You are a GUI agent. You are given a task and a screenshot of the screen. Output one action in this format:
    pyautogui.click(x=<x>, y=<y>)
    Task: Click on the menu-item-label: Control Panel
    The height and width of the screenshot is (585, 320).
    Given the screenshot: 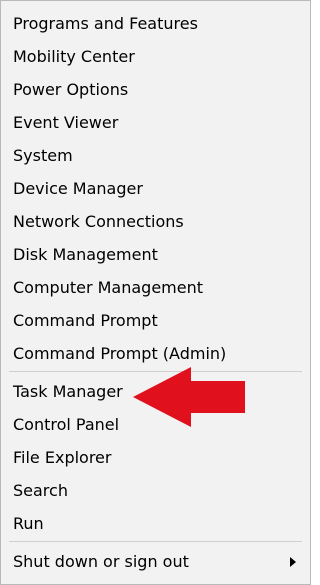 What is the action you would take?
    pyautogui.click(x=66, y=424)
    